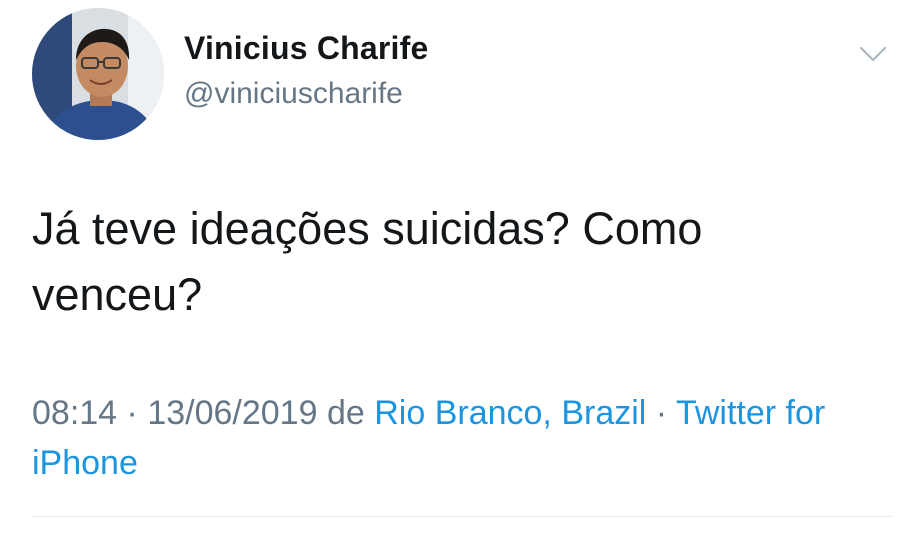 Image resolution: width=900 pixels, height=550 pixels. Describe the element at coordinates (293, 94) in the screenshot. I see `handle: @viniciuscharife` at that location.